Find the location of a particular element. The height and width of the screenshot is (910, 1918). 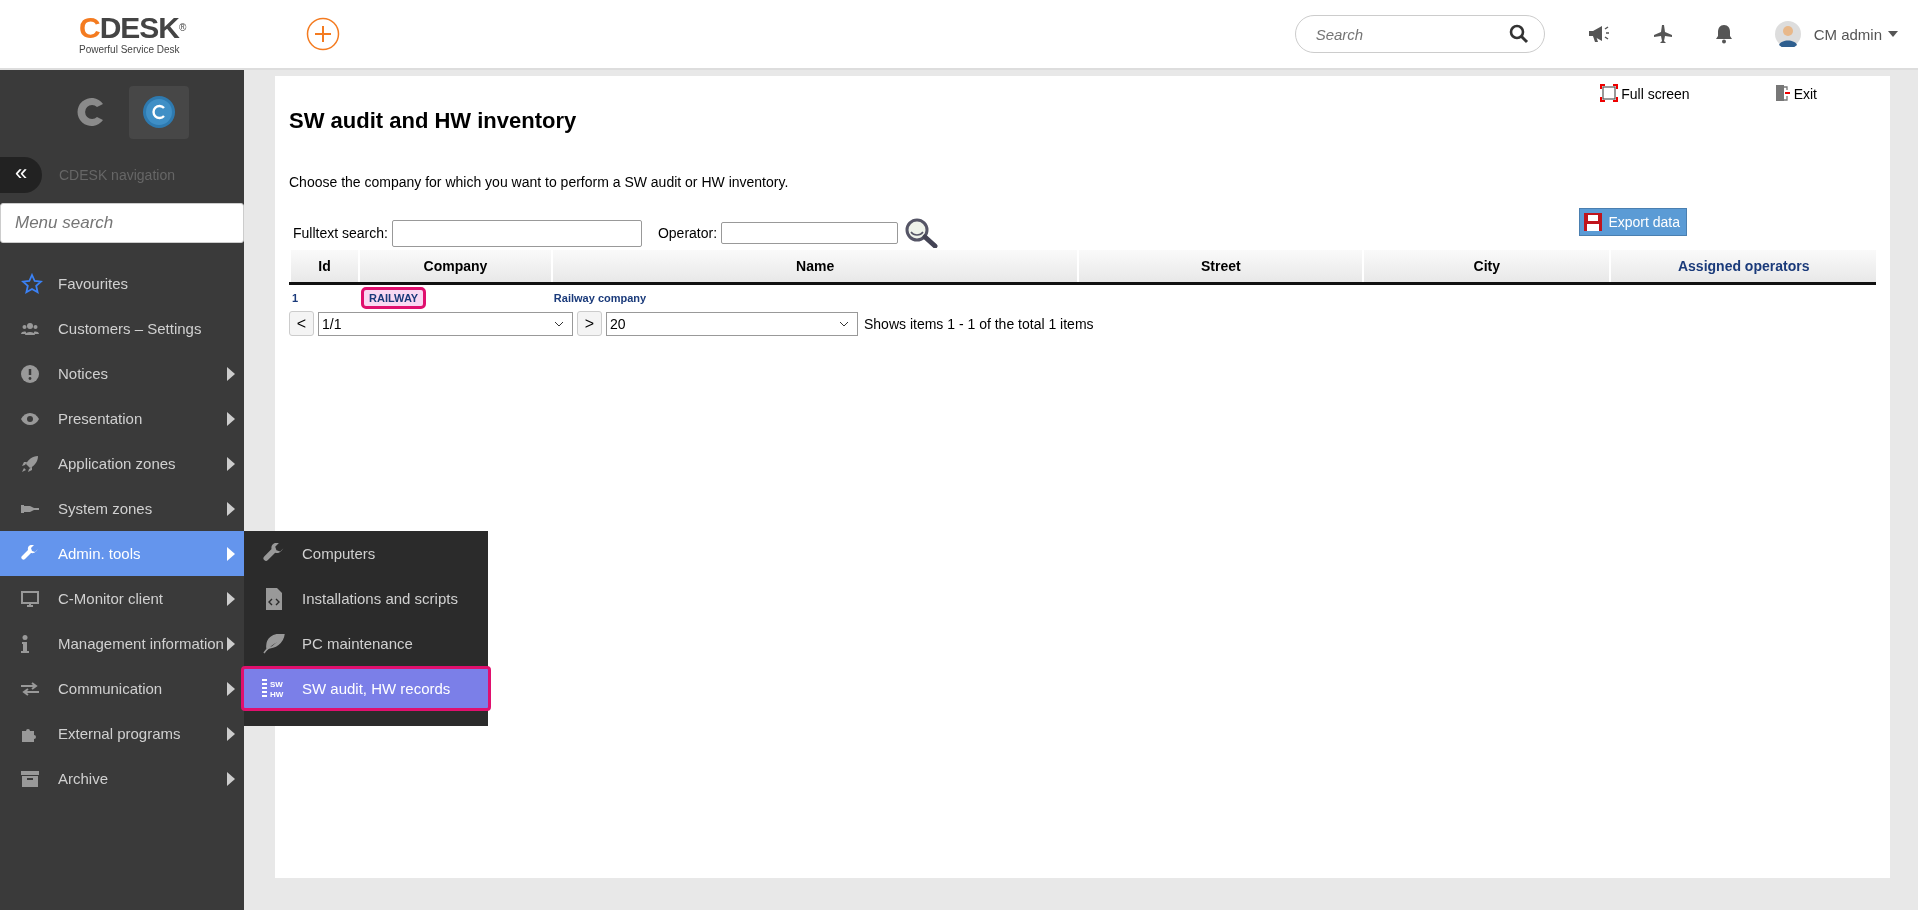

operator-field is located at coordinates (810, 233).